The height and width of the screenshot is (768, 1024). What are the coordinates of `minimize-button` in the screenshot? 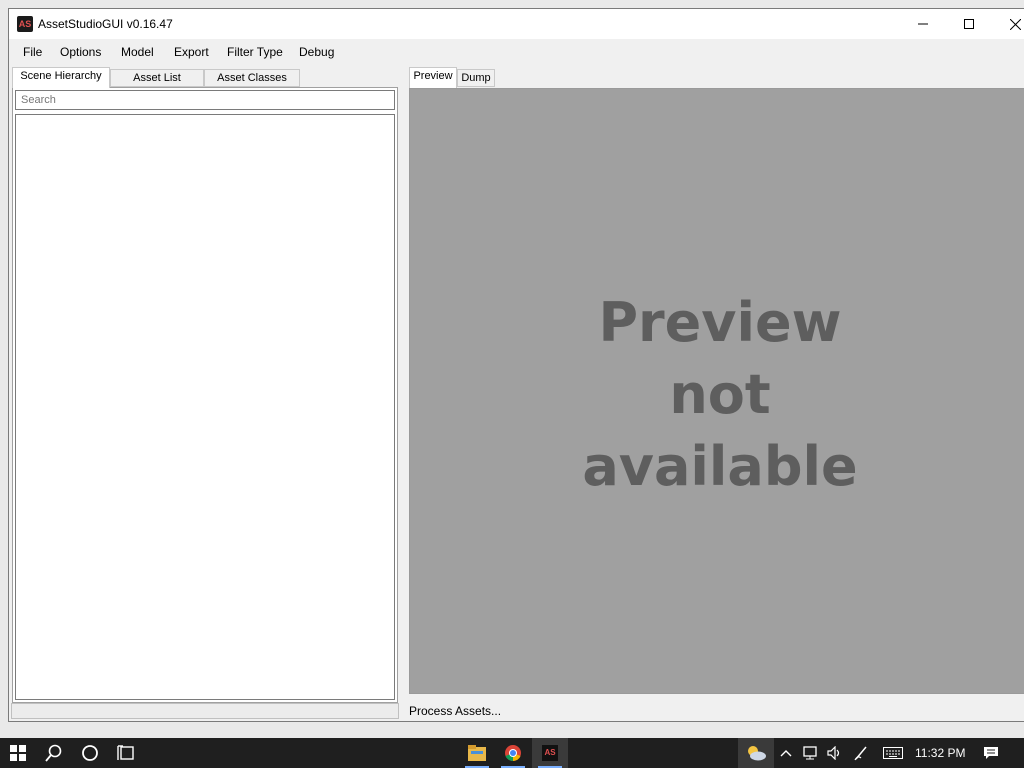 It's located at (923, 24).